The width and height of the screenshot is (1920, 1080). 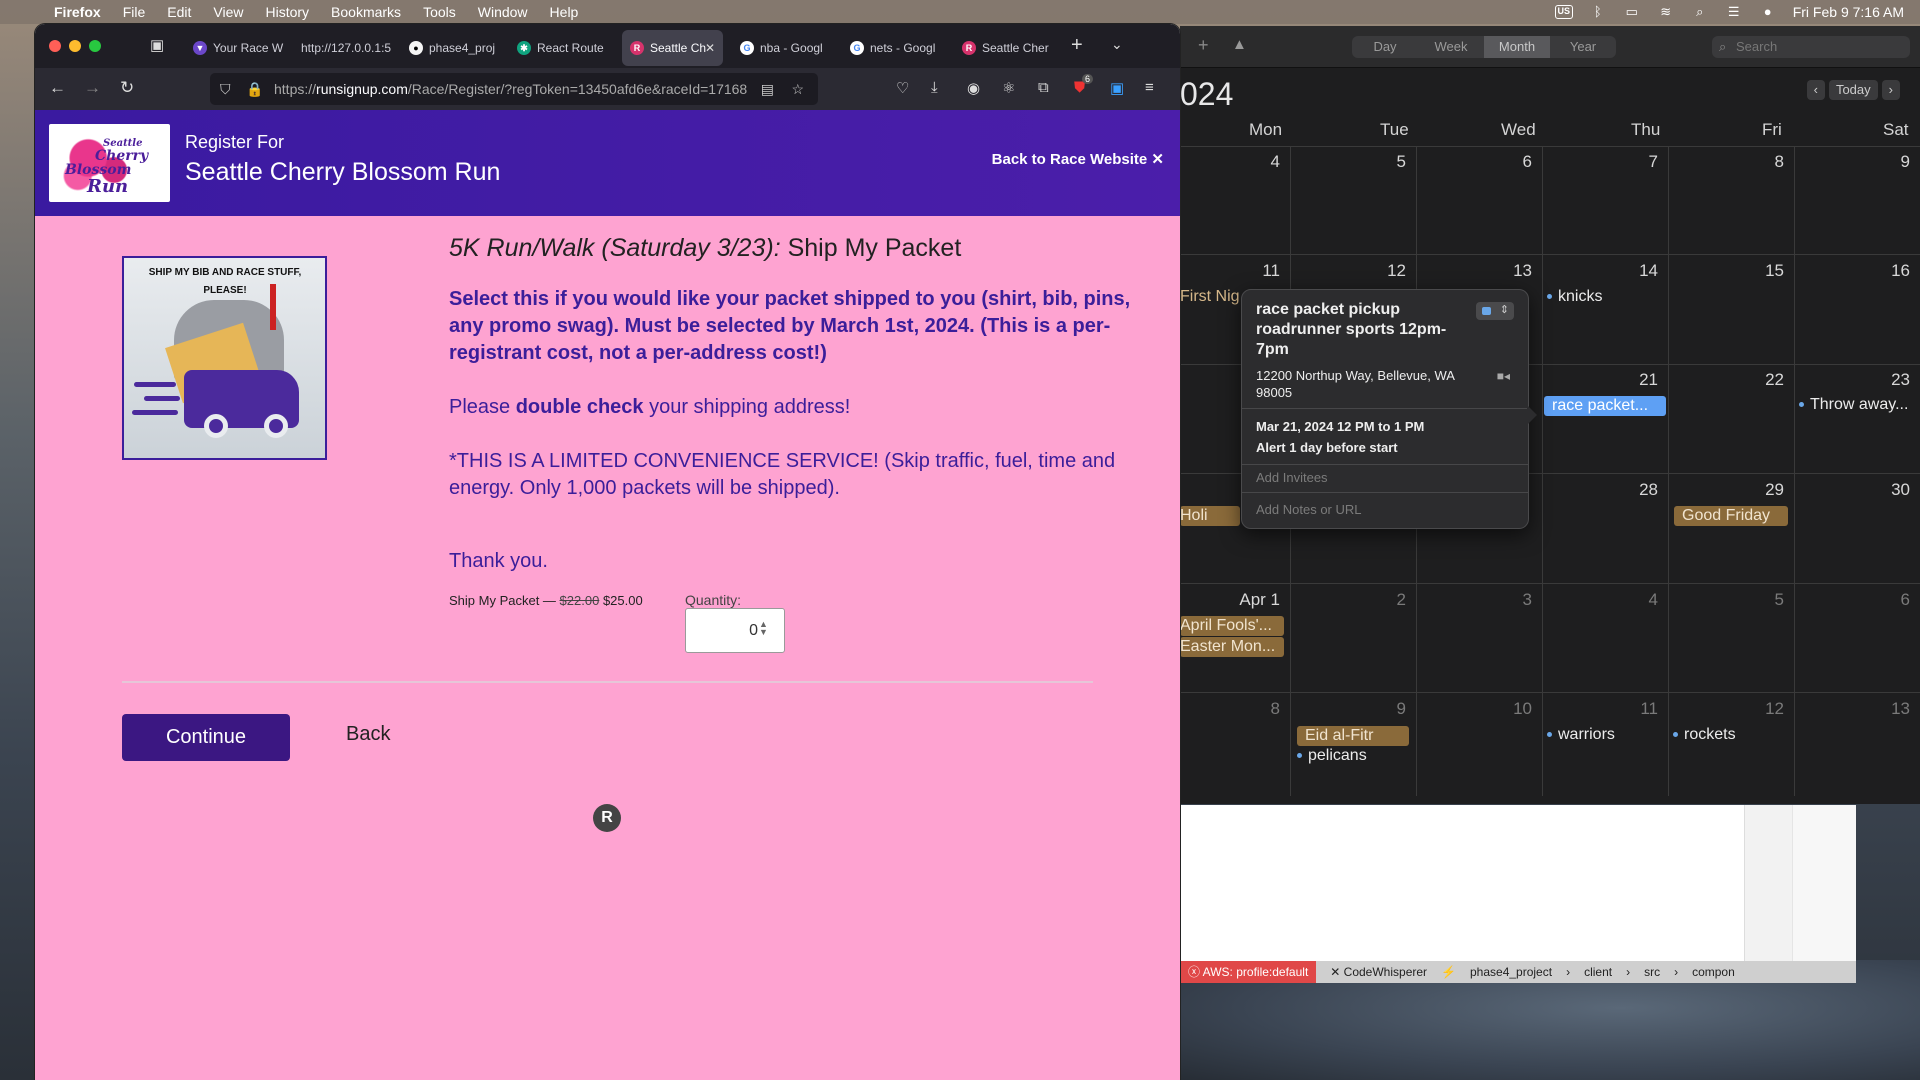 What do you see at coordinates (763, 628) in the screenshot?
I see `stepper-arrows-icon: ▲ ▼` at bounding box center [763, 628].